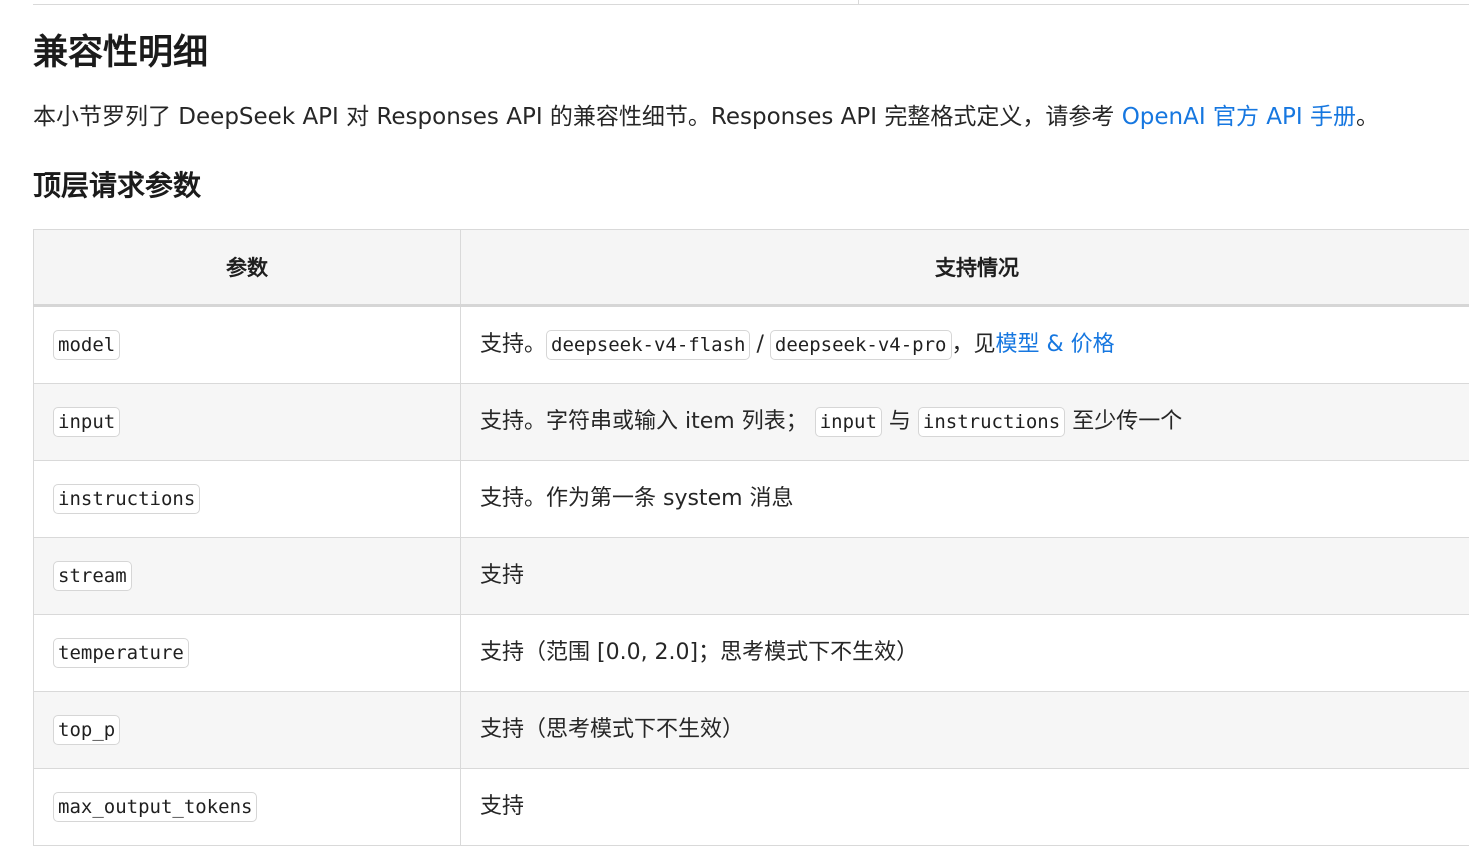  I want to click on support-cell: 支持（范围 [0.0, 2.0]；思考模式下不生效）, so click(964, 653).